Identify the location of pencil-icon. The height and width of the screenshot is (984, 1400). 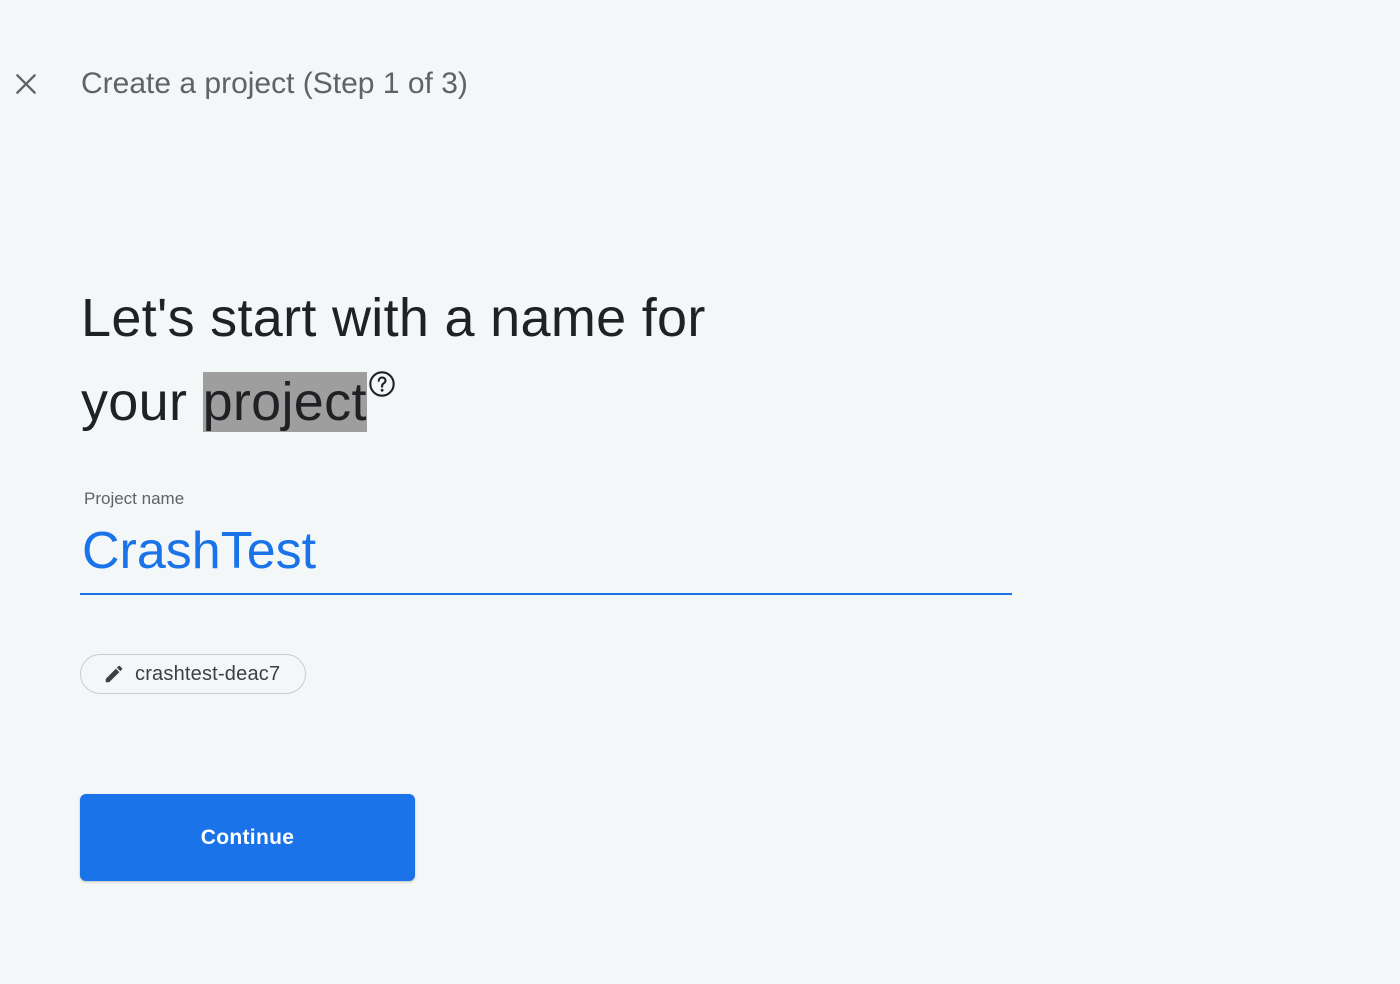
(114, 674).